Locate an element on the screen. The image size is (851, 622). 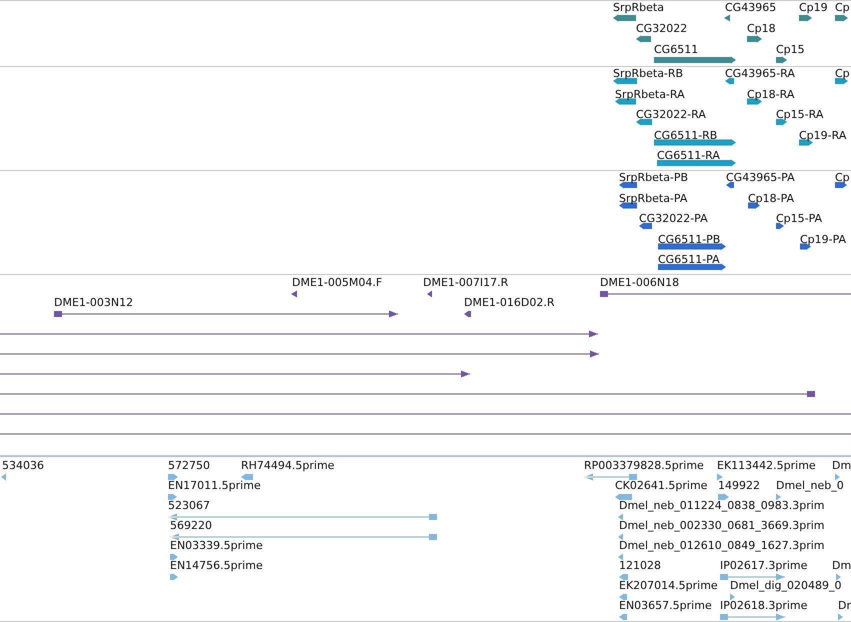
feature-label: SrpRbeta-PA is located at coordinates (653, 199).